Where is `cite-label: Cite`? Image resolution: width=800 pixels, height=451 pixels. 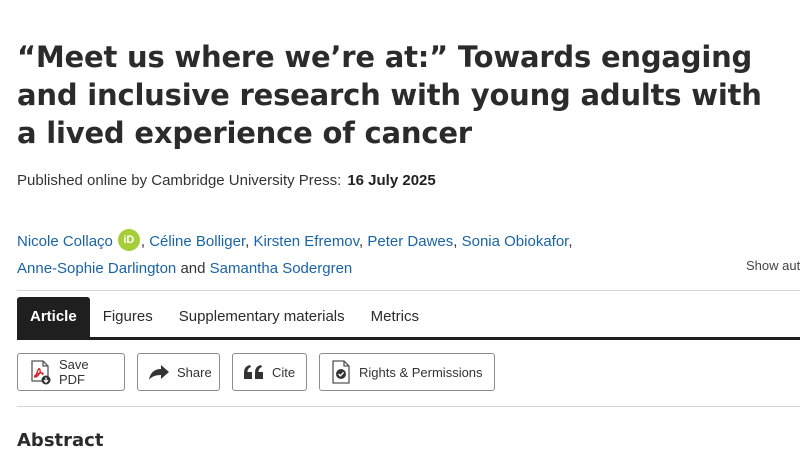
cite-label: Cite is located at coordinates (284, 372).